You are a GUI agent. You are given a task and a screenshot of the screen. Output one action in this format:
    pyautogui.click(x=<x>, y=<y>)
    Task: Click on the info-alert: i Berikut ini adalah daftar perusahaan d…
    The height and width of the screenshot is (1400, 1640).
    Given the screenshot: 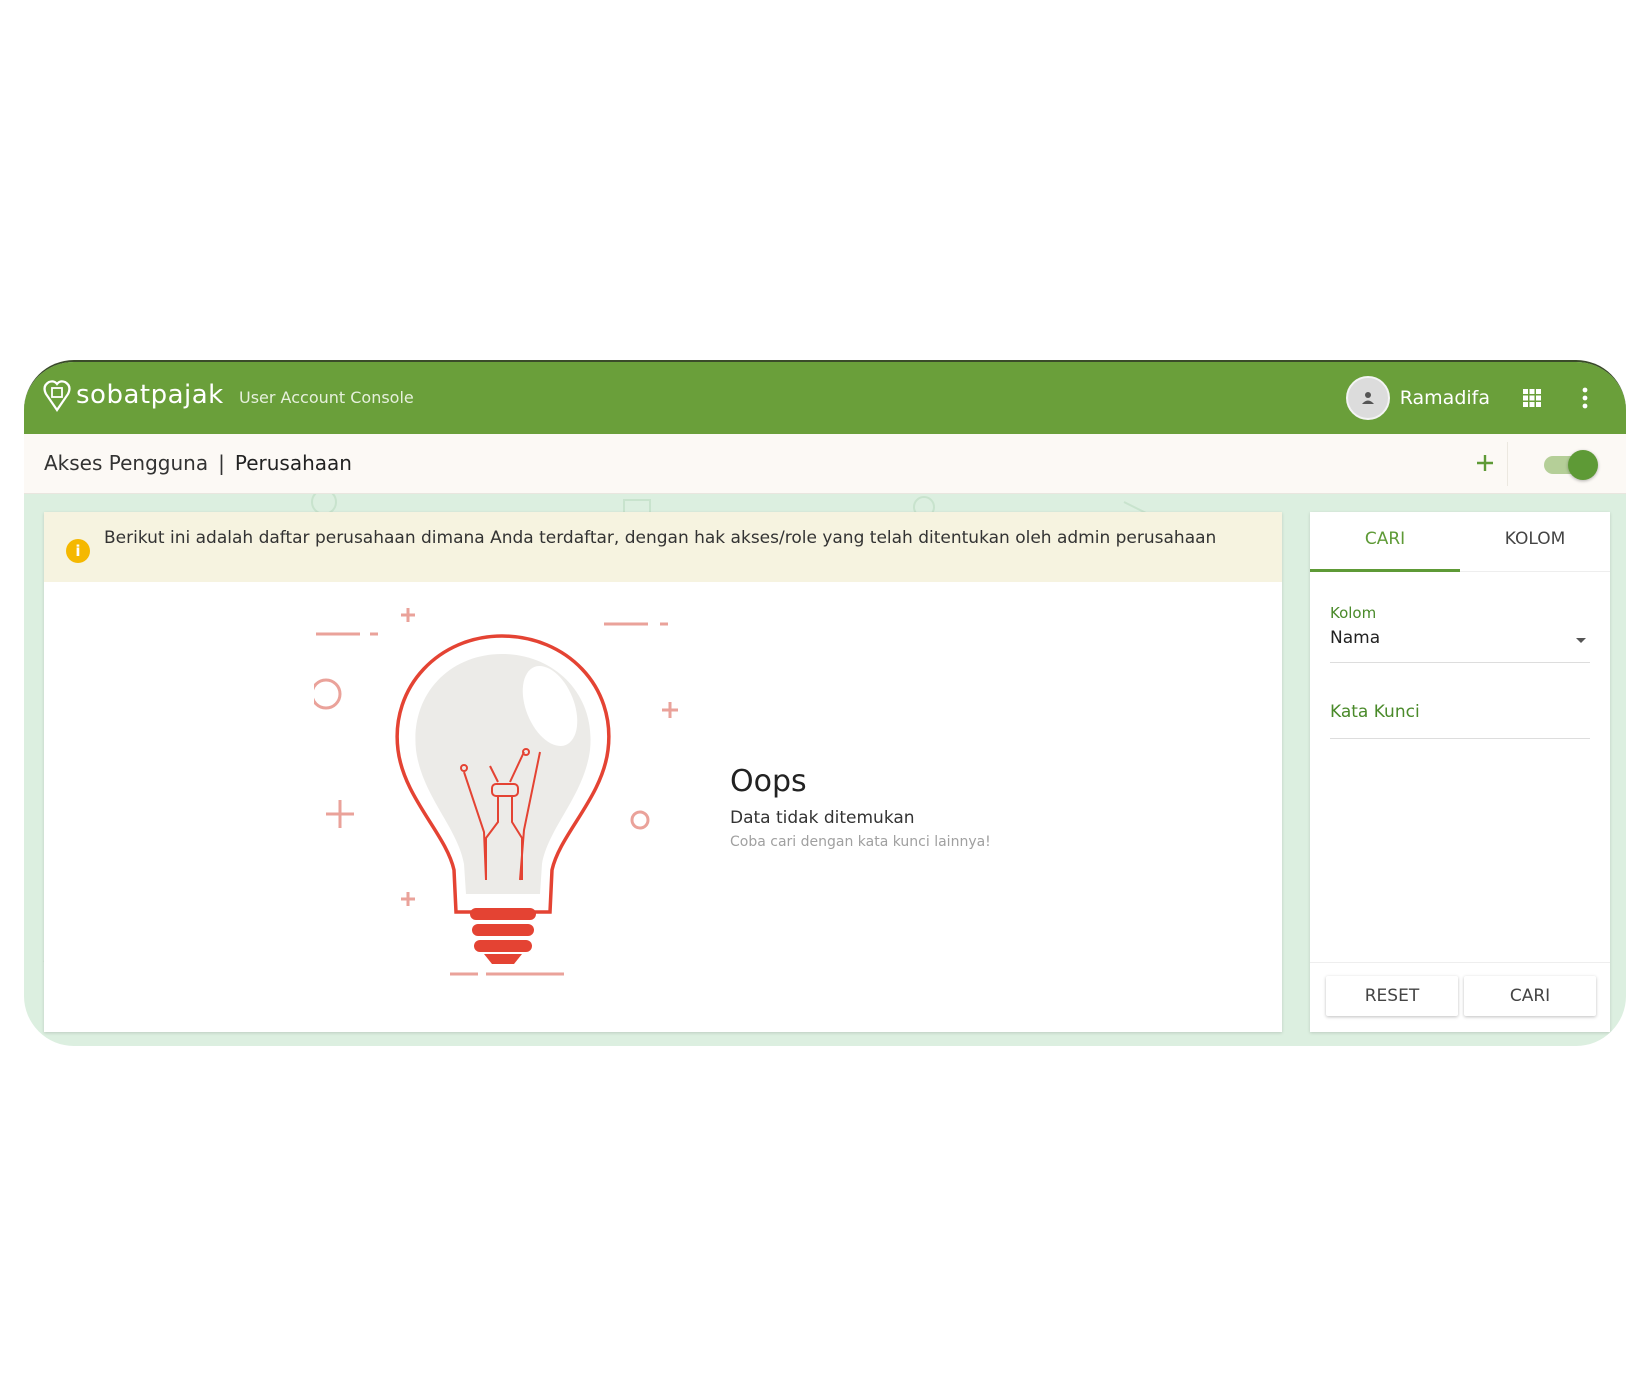 What is the action you would take?
    pyautogui.click(x=663, y=547)
    